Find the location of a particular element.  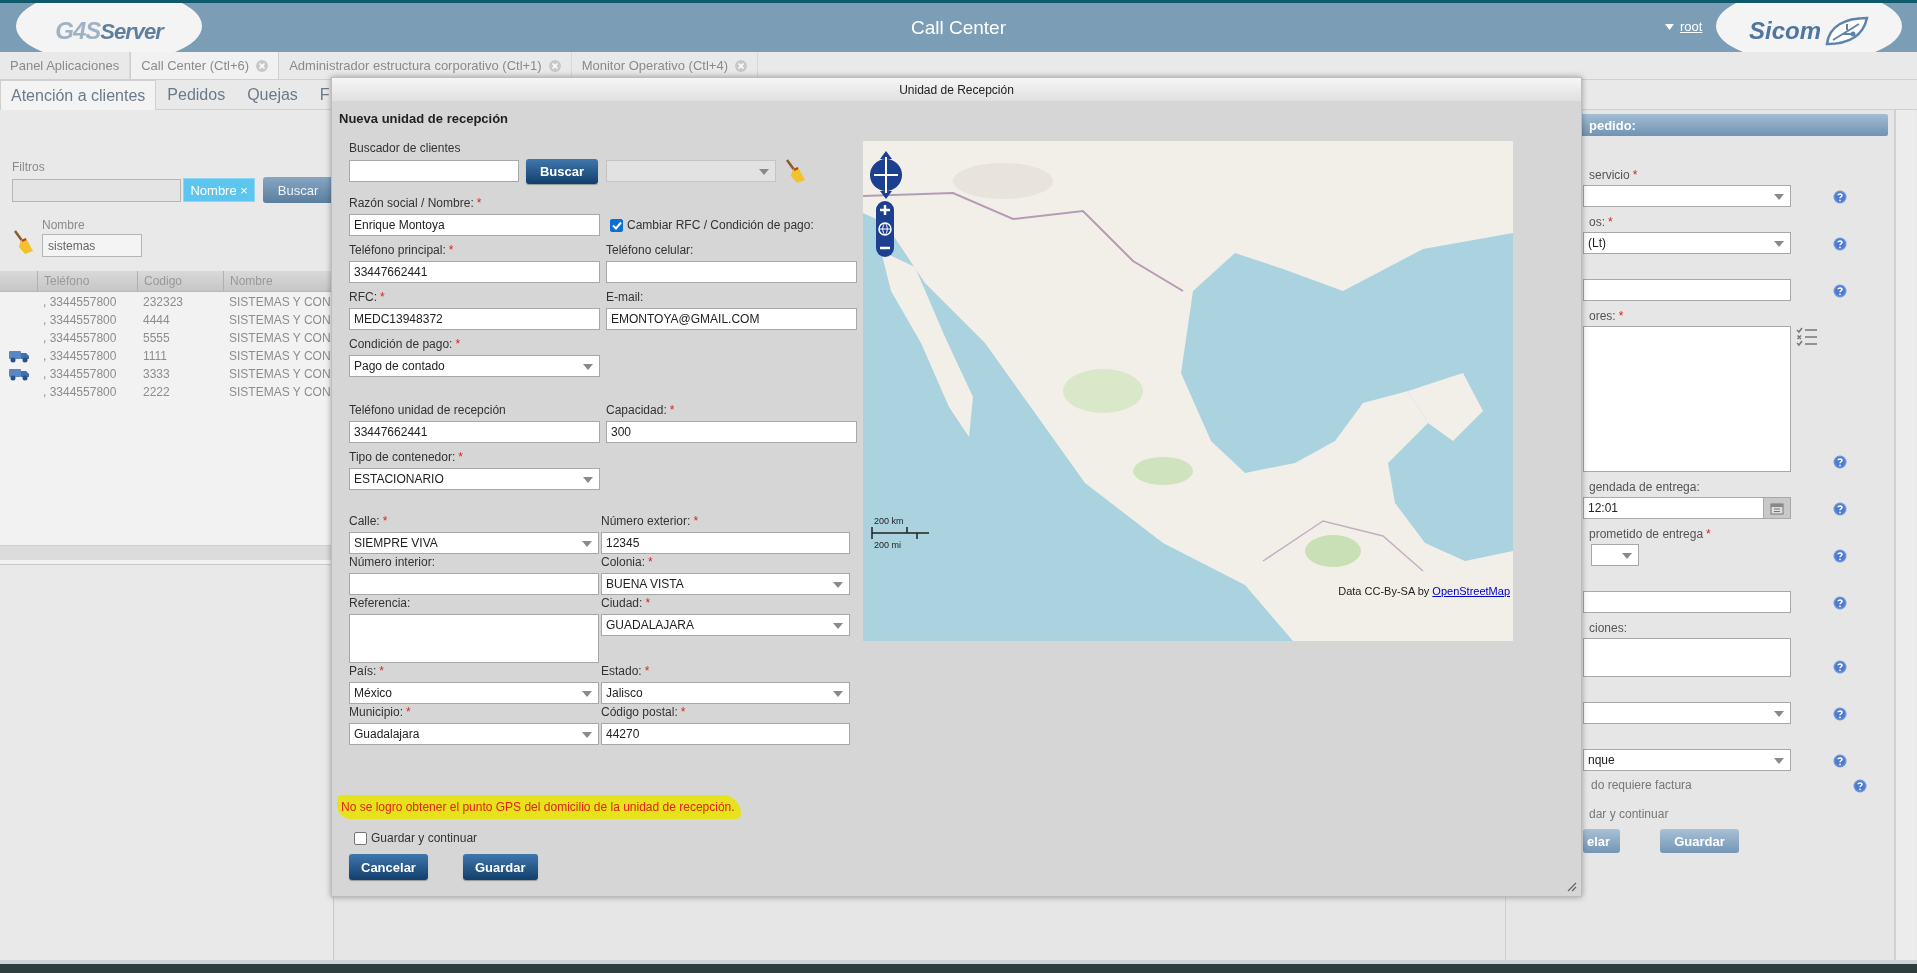

input-field: 300 is located at coordinates (731, 432).